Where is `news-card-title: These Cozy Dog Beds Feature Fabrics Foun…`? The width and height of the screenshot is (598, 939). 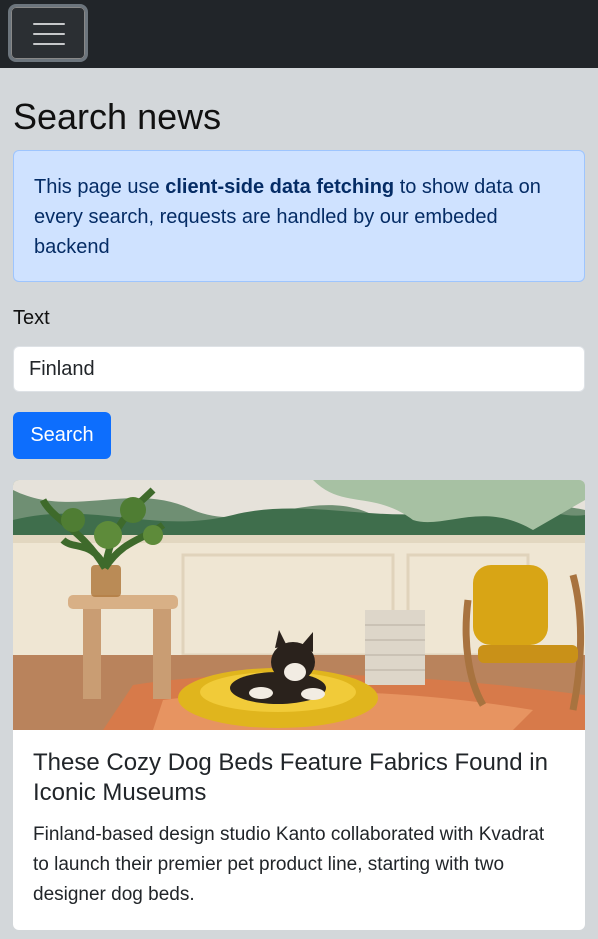 news-card-title: These Cozy Dog Beds Feature Fabrics Foun… is located at coordinates (299, 778).